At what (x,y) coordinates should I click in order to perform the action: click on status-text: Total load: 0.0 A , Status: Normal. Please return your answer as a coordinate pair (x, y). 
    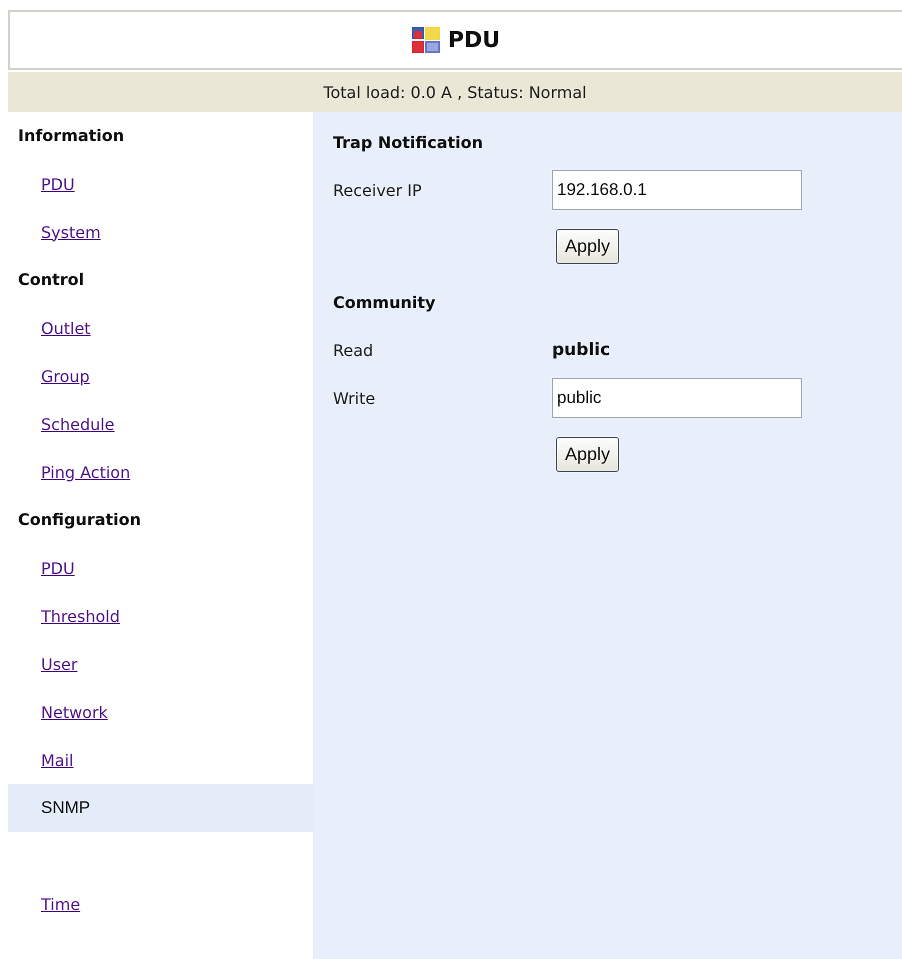
    Looking at the image, I should click on (455, 92).